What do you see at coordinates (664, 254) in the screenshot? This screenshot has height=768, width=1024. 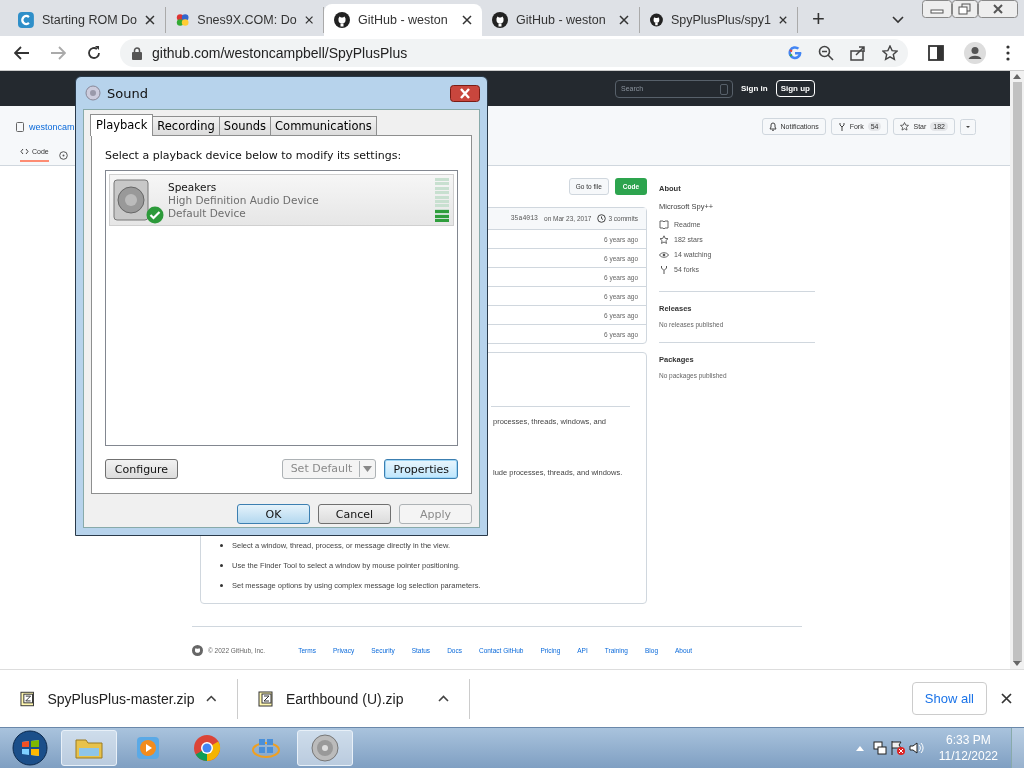 I see `eye-icon` at bounding box center [664, 254].